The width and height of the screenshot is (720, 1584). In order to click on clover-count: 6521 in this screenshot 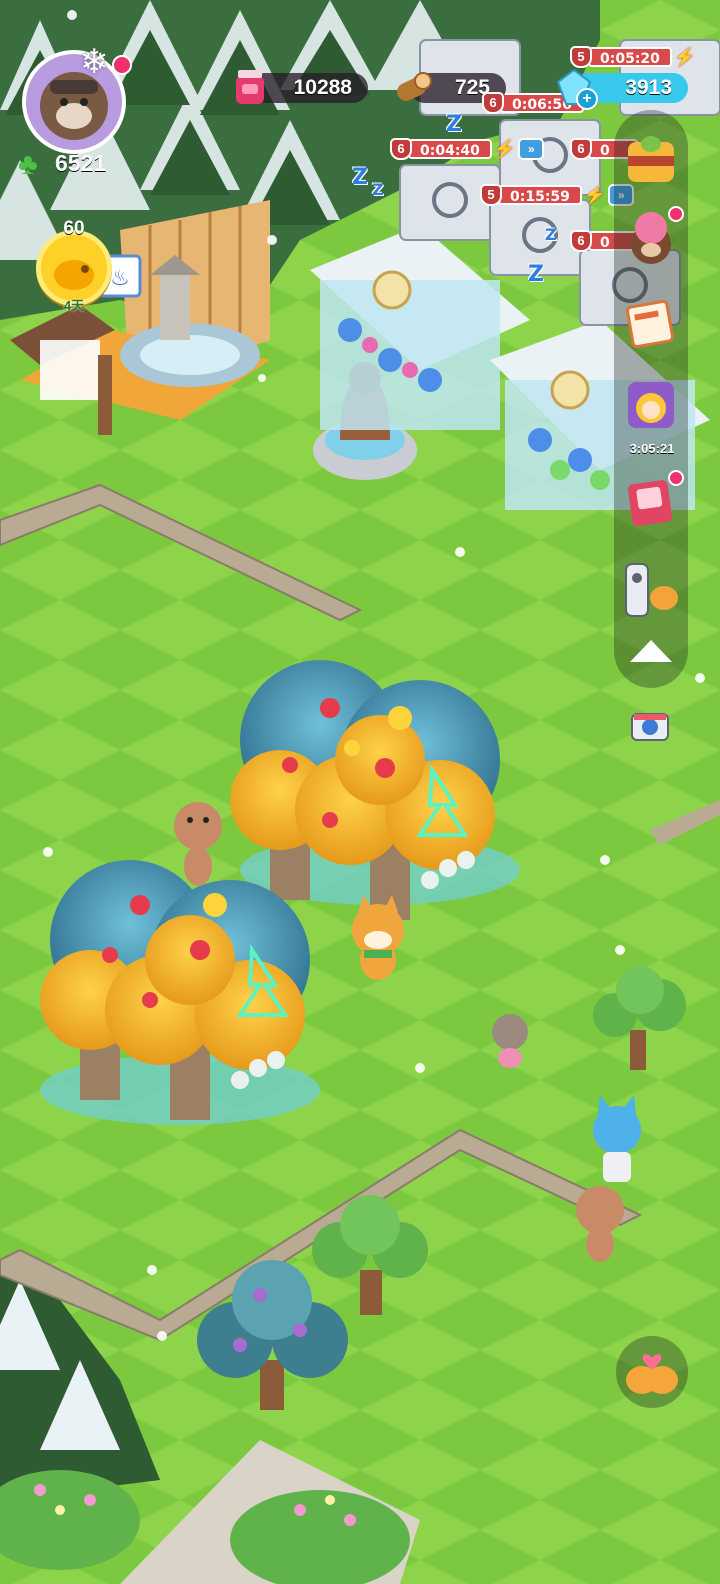, I will do `click(81, 163)`.